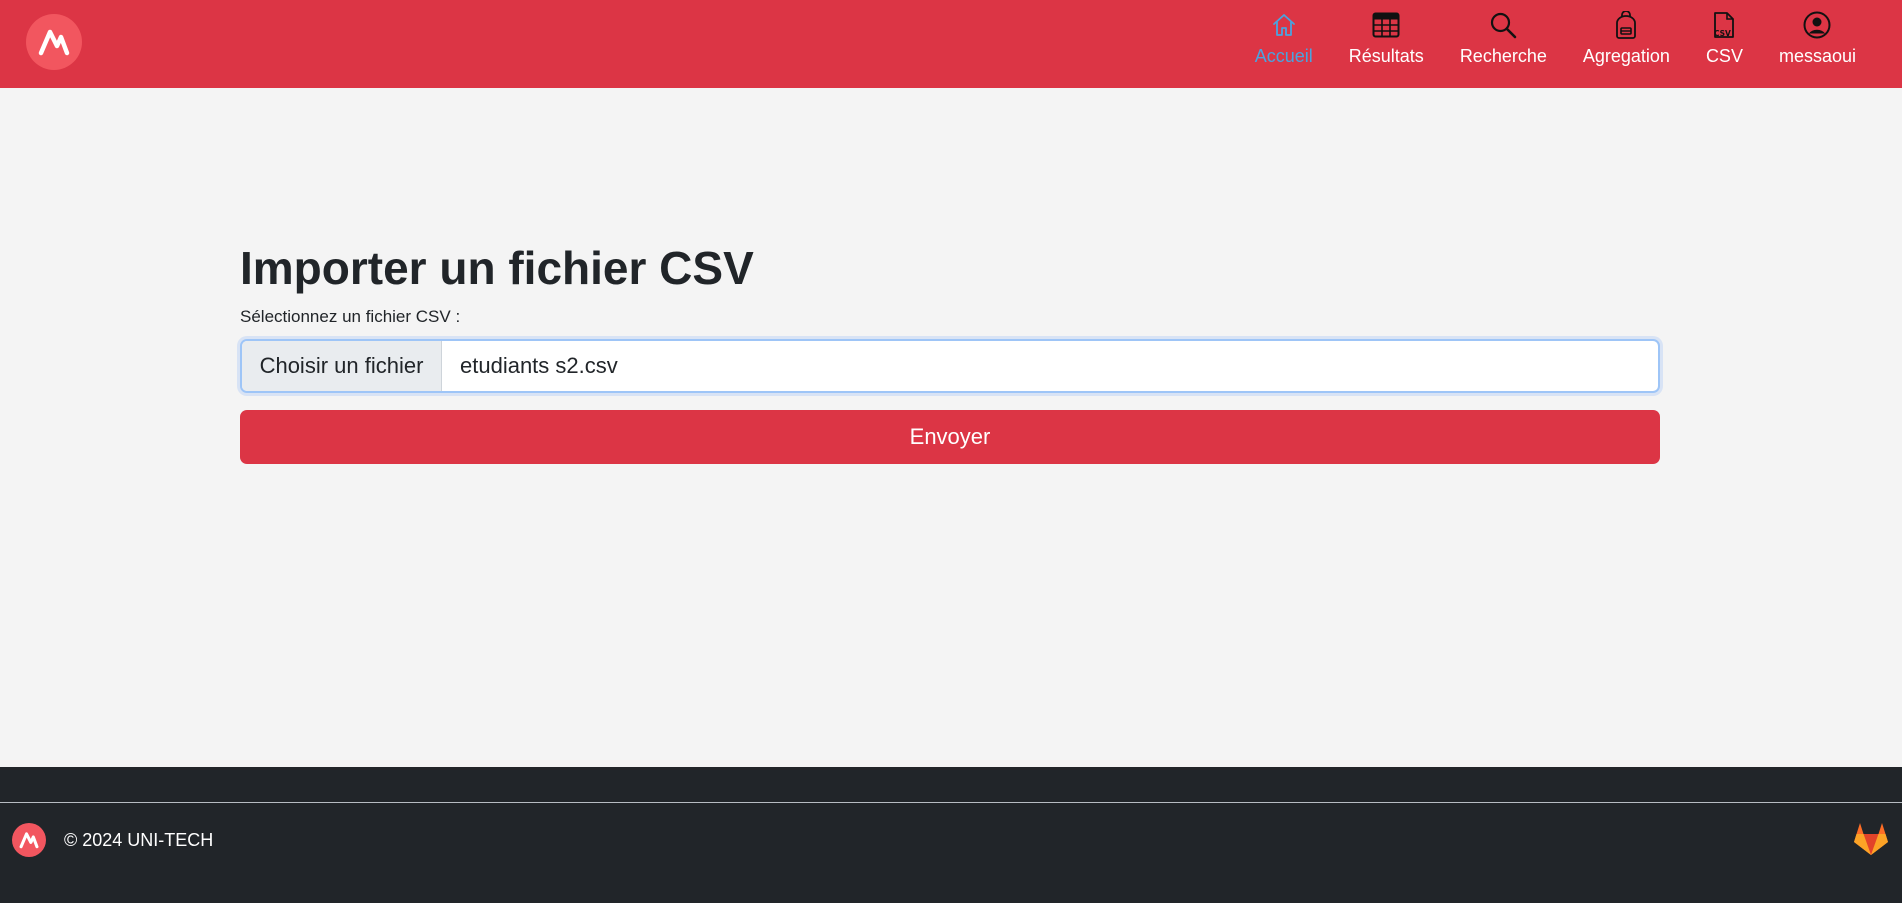  I want to click on backpack-icon, so click(1626, 25).